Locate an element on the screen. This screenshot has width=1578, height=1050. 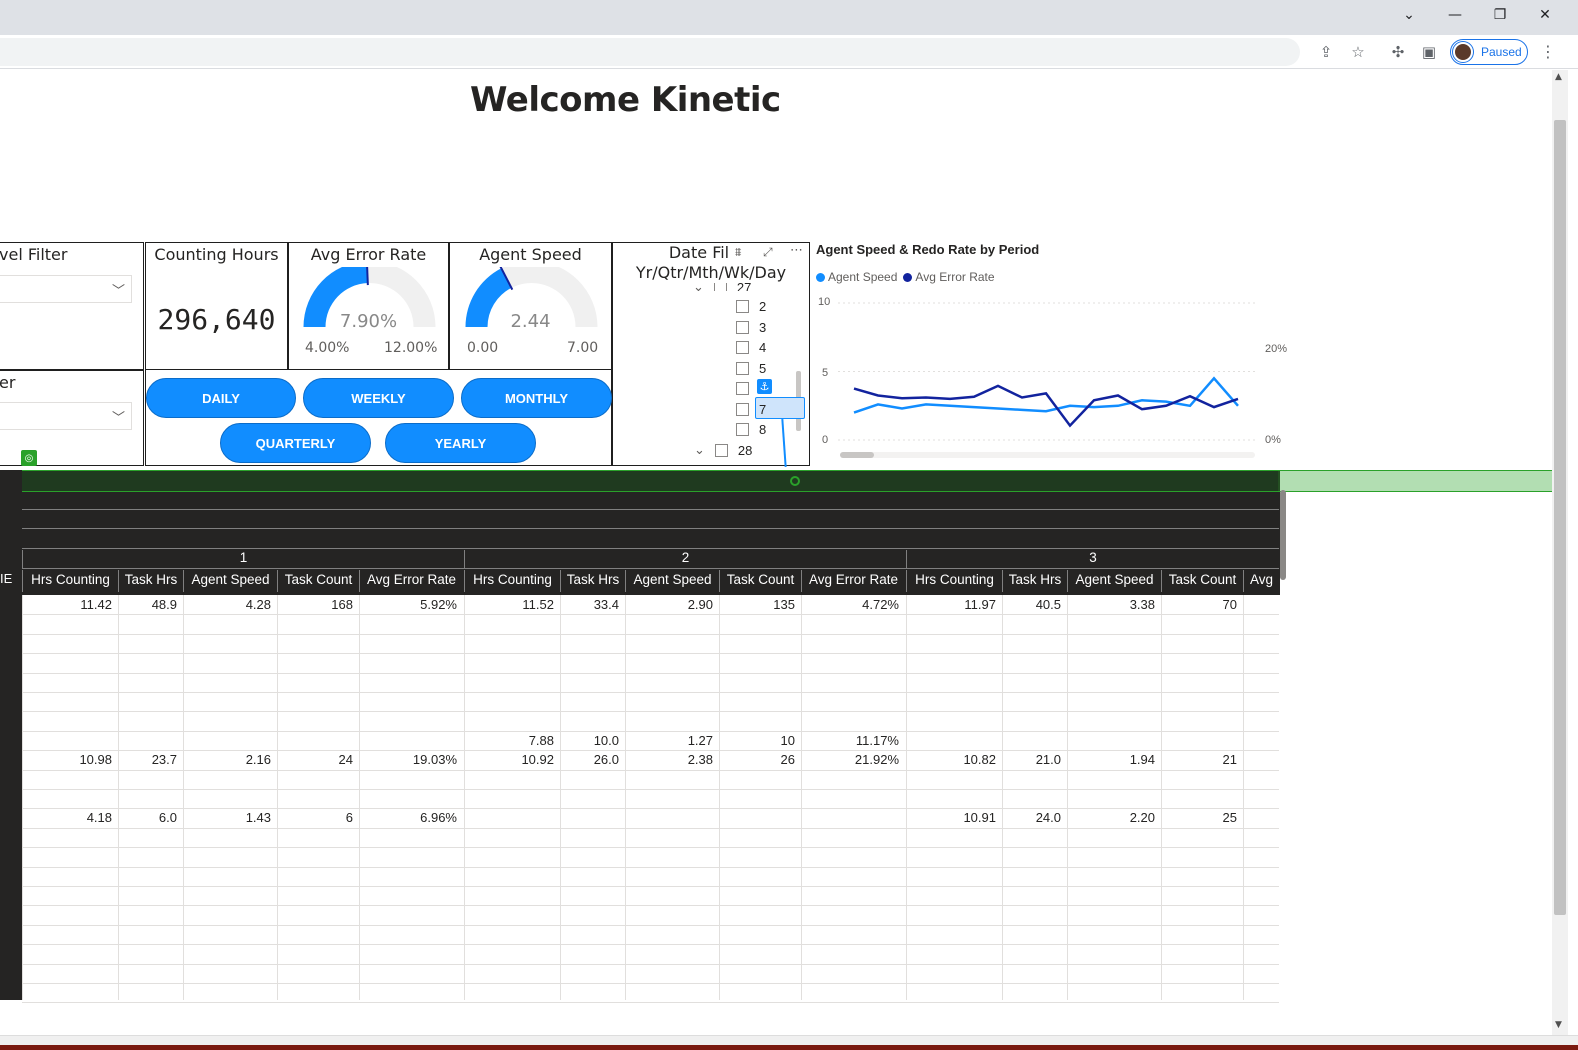
scroll-down-icon: ▼ is located at coordinates (1558, 1025).